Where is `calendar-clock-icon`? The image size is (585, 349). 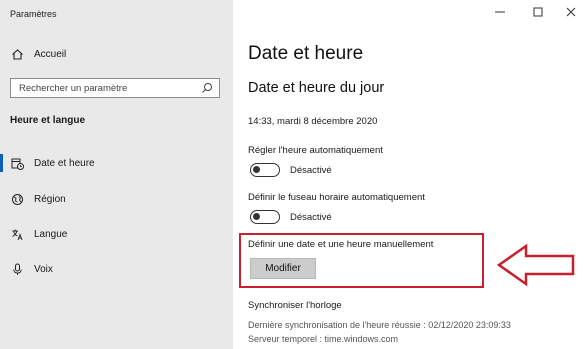 calendar-clock-icon is located at coordinates (17, 163).